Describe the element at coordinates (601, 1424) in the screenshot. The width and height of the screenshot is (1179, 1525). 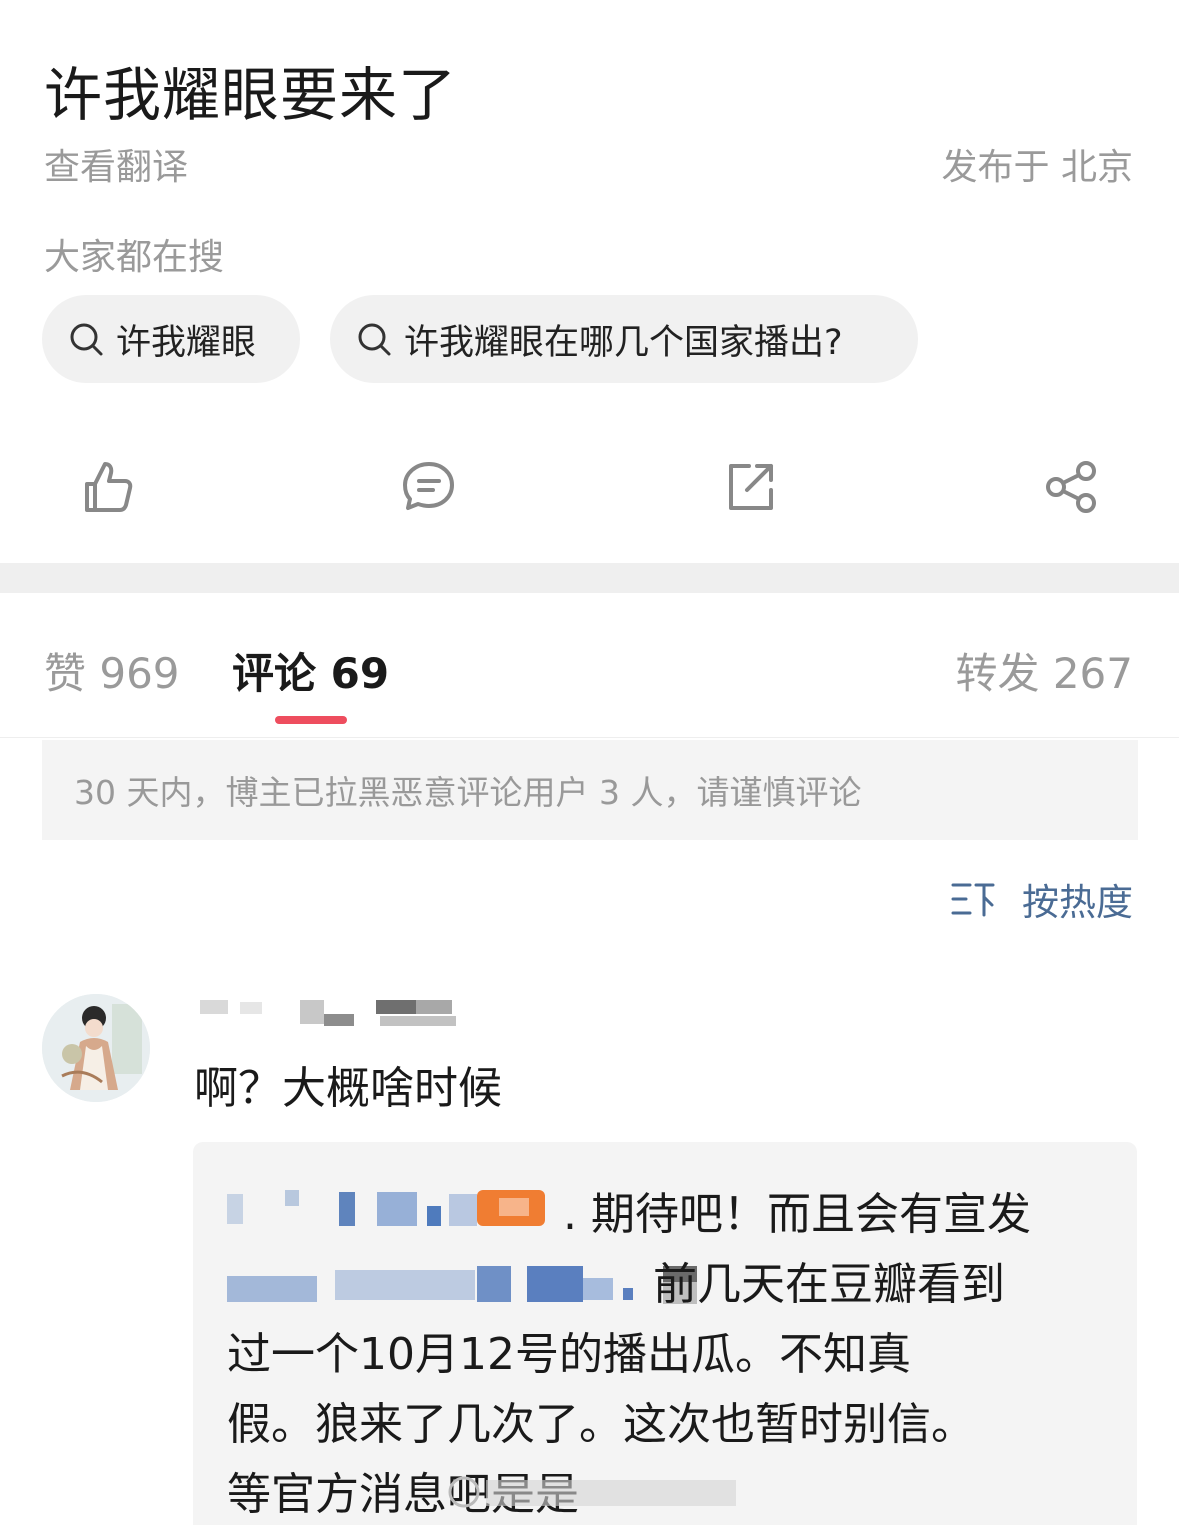
I see `reply-line: 假。狼来了几次了。这次也暂时别信。` at that location.